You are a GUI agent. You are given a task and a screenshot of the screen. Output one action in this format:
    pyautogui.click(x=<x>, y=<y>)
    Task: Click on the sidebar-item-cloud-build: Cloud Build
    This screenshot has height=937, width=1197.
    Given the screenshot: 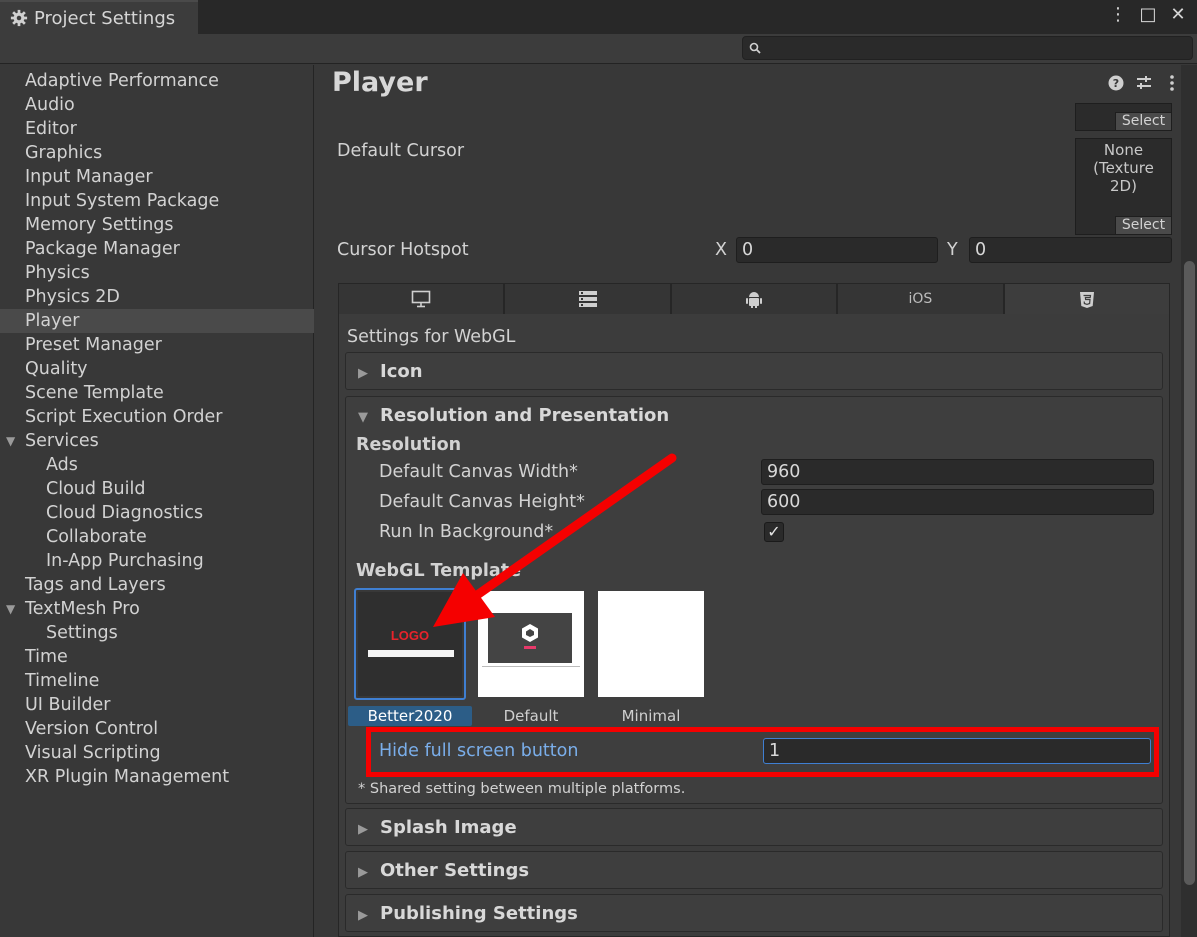 What is the action you would take?
    pyautogui.click(x=157, y=489)
    